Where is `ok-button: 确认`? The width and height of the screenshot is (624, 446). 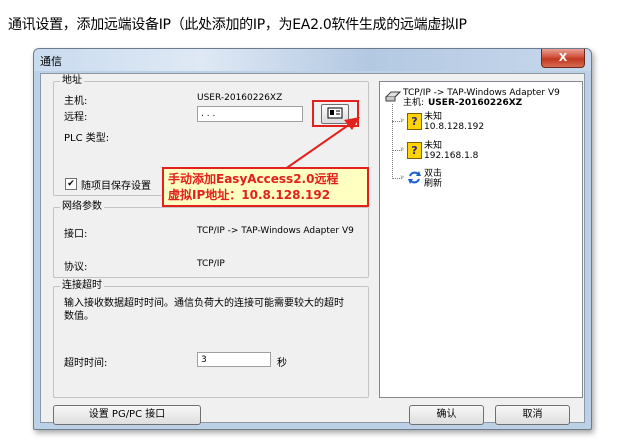
ok-button: 确认 is located at coordinates (446, 415).